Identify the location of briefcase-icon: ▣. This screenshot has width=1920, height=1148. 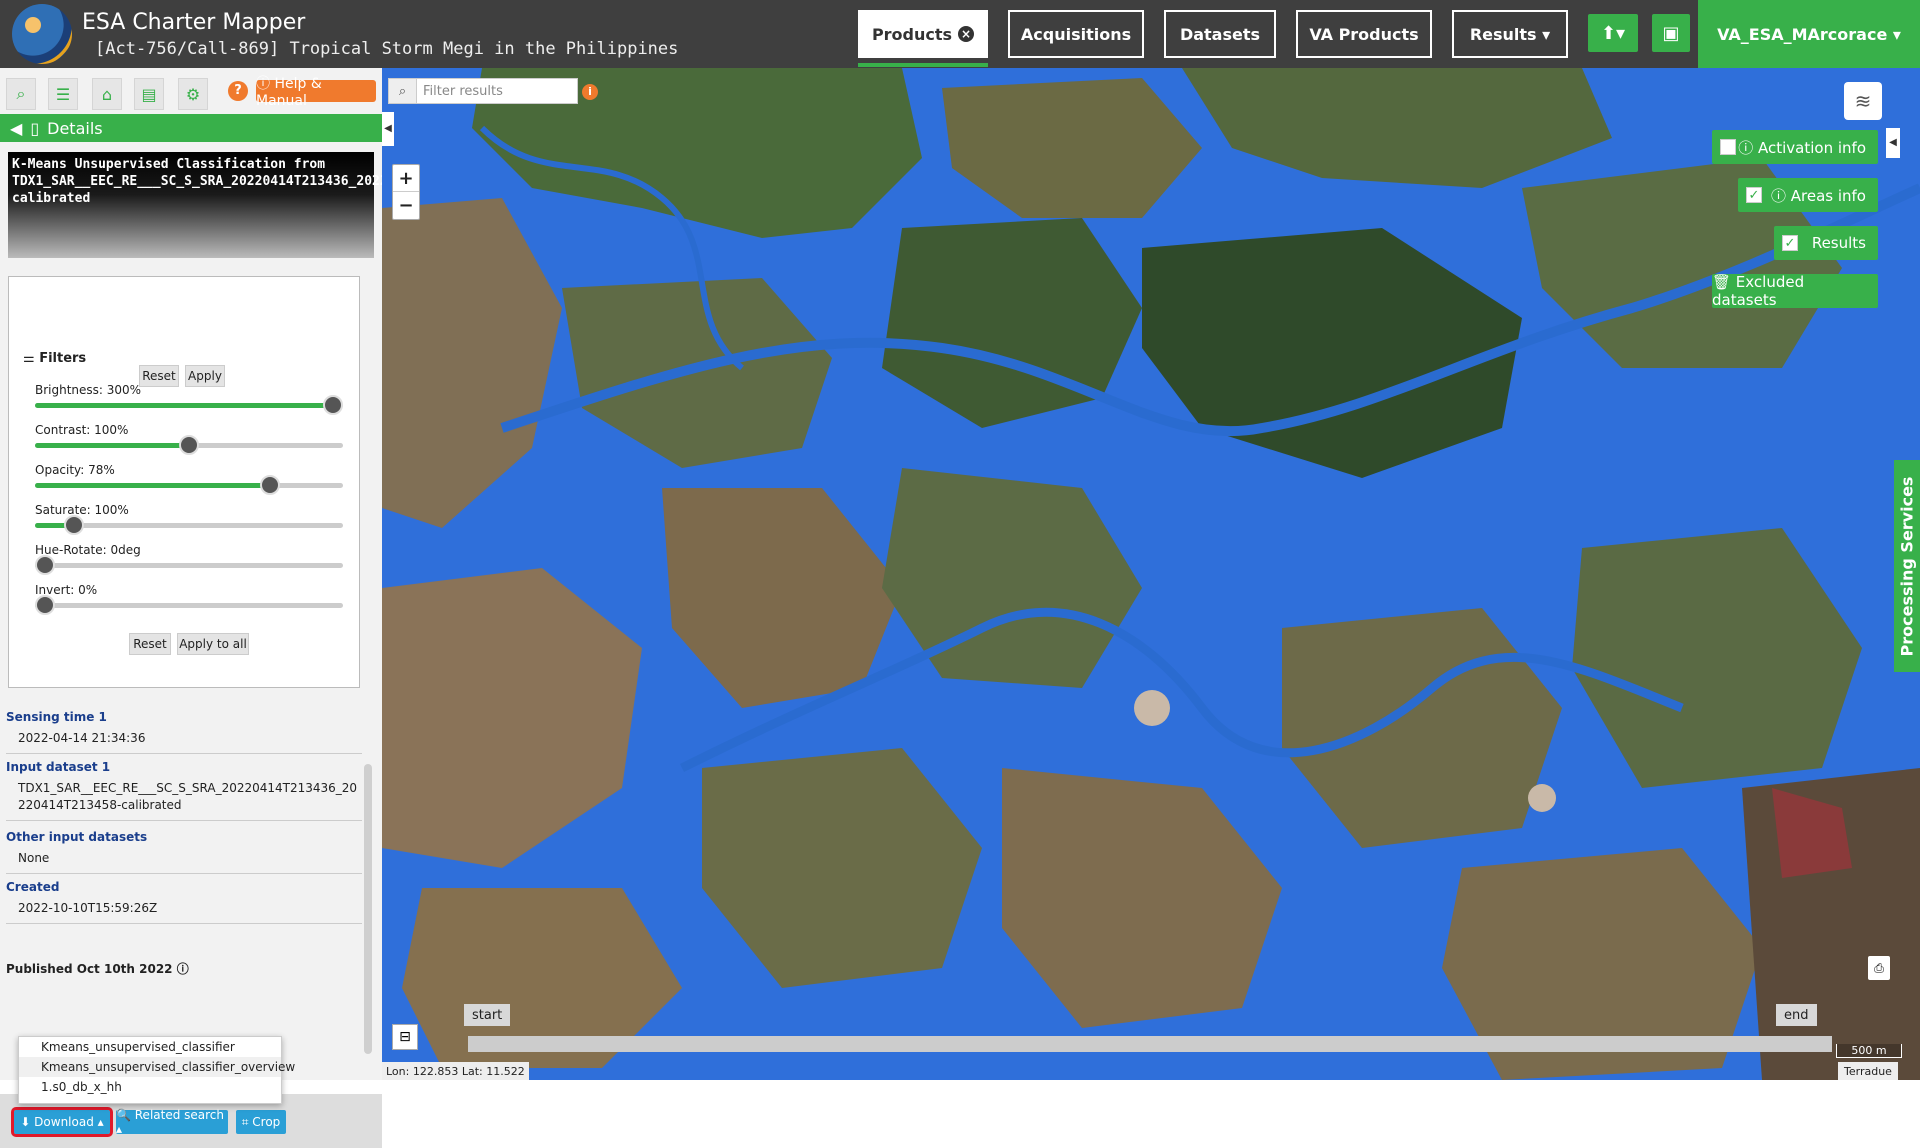
(1671, 33).